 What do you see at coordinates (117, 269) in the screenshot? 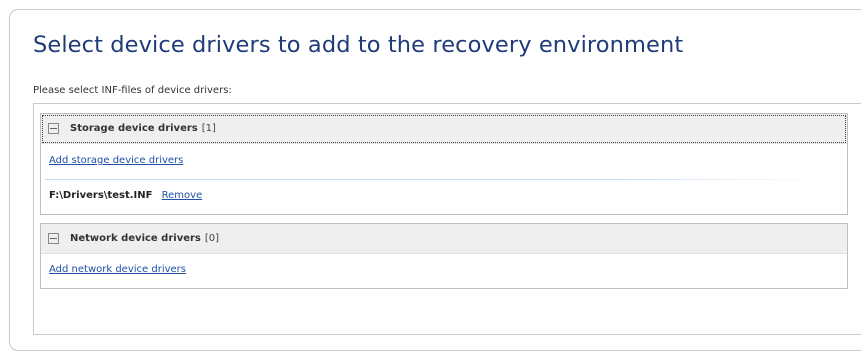
I see `add-network-drivers-link: Add network device drivers` at bounding box center [117, 269].